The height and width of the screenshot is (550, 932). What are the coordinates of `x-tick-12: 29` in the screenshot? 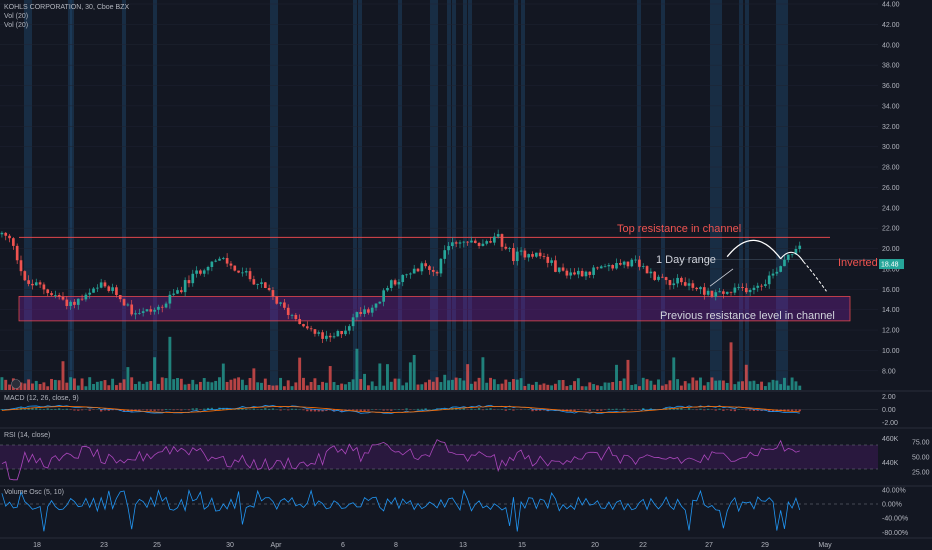 It's located at (765, 545).